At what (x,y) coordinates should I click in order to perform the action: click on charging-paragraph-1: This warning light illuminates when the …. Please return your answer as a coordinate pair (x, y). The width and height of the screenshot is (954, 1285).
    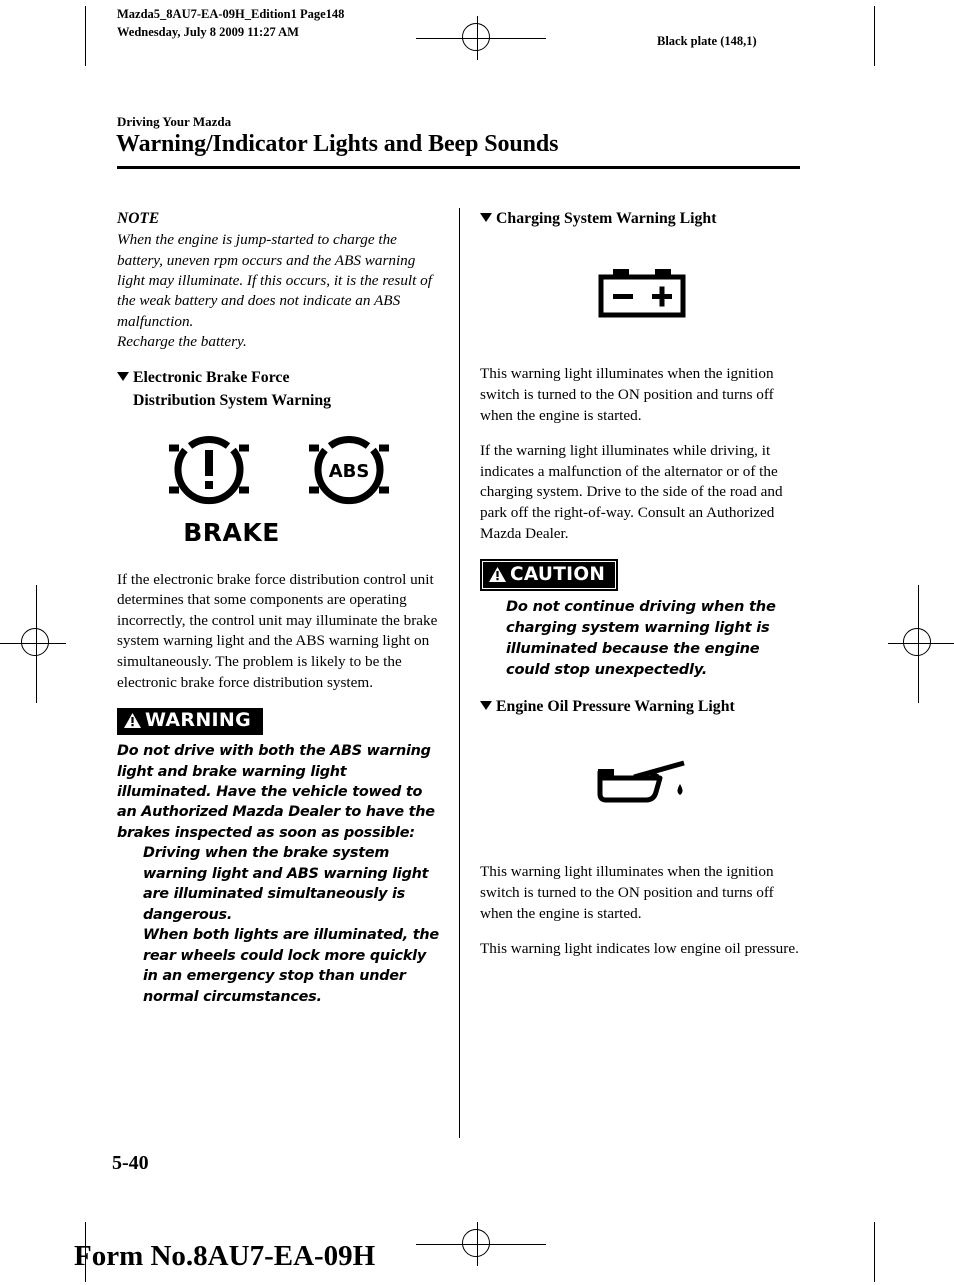
    Looking at the image, I should click on (627, 394).